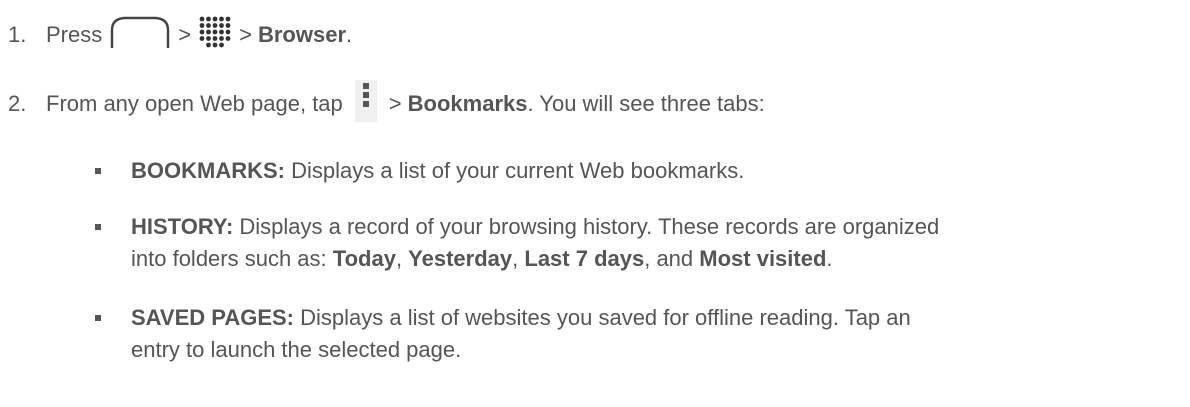 This screenshot has width=1190, height=407. What do you see at coordinates (232, 258) in the screenshot?
I see `history-prefix: into folders such as:` at bounding box center [232, 258].